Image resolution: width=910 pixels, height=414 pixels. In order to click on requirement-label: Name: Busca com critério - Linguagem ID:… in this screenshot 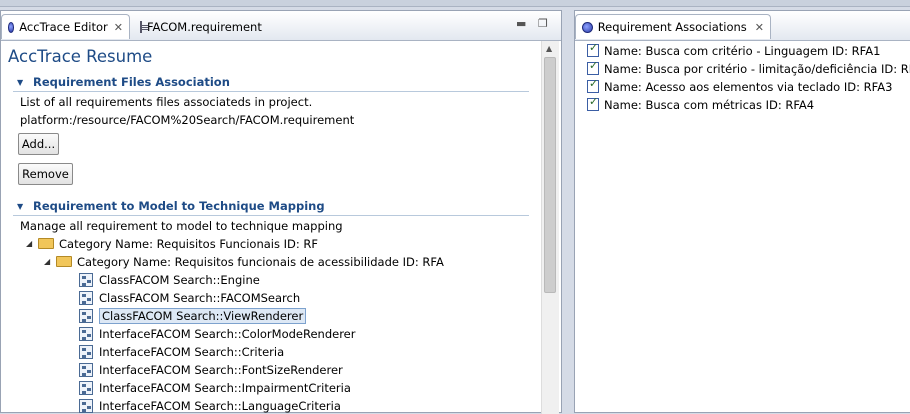, I will do `click(742, 50)`.